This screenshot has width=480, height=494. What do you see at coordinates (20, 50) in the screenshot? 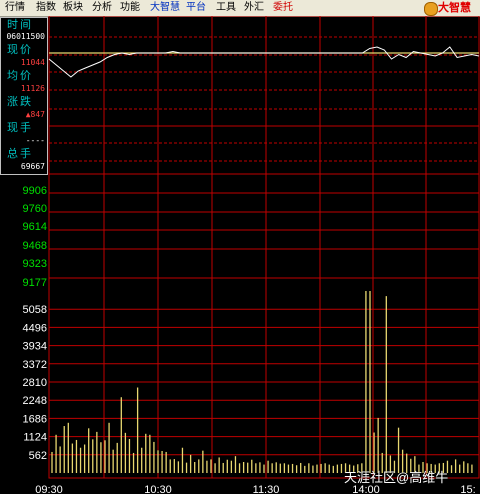
I see `price-label: 现价` at bounding box center [20, 50].